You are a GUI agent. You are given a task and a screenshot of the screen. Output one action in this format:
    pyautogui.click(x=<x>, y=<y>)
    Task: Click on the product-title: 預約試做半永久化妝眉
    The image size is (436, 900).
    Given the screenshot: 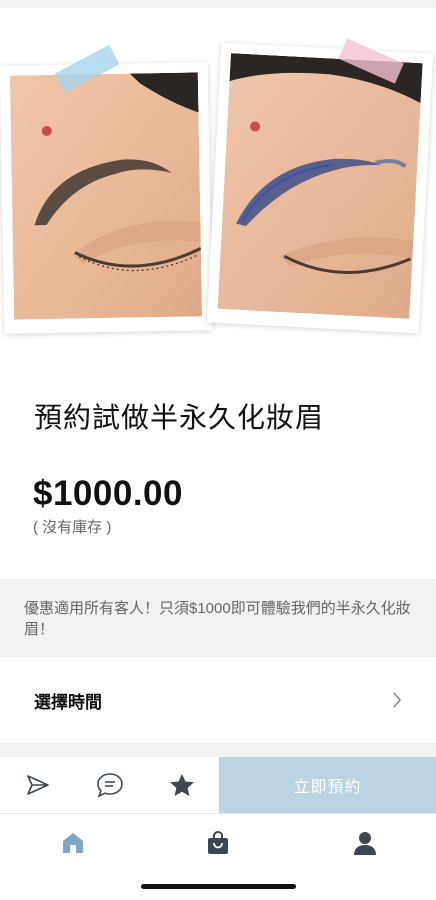 What is the action you would take?
    pyautogui.click(x=179, y=417)
    